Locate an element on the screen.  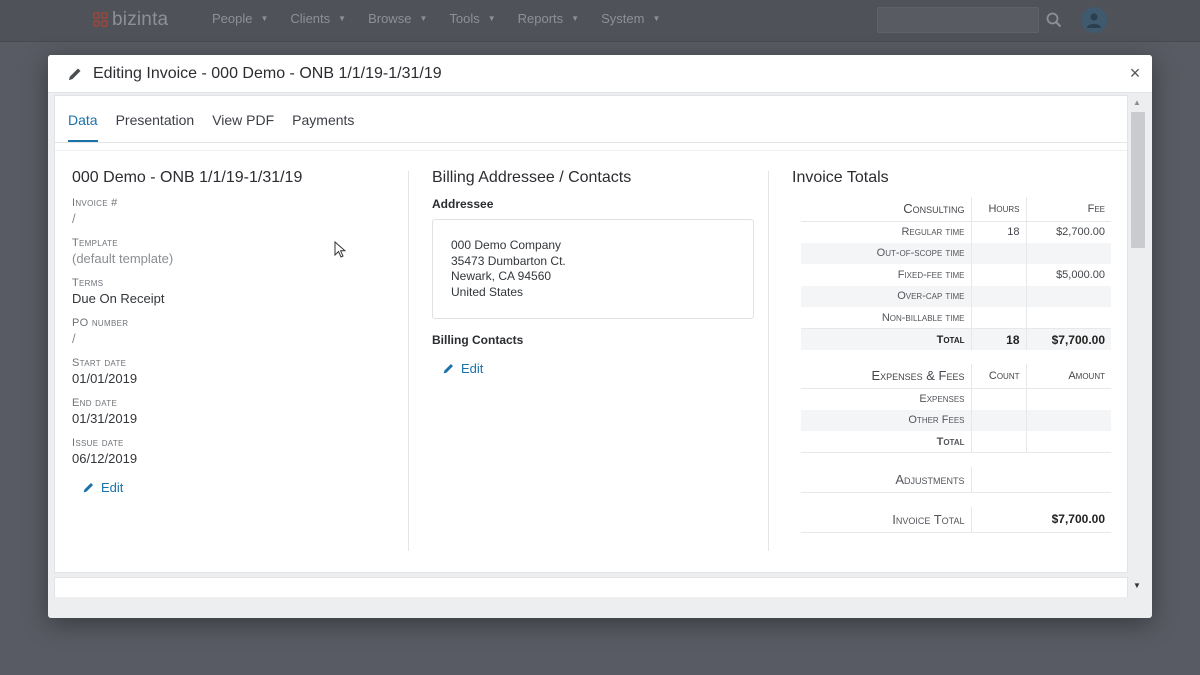
app-logo: bizinta is located at coordinates (130, 20).